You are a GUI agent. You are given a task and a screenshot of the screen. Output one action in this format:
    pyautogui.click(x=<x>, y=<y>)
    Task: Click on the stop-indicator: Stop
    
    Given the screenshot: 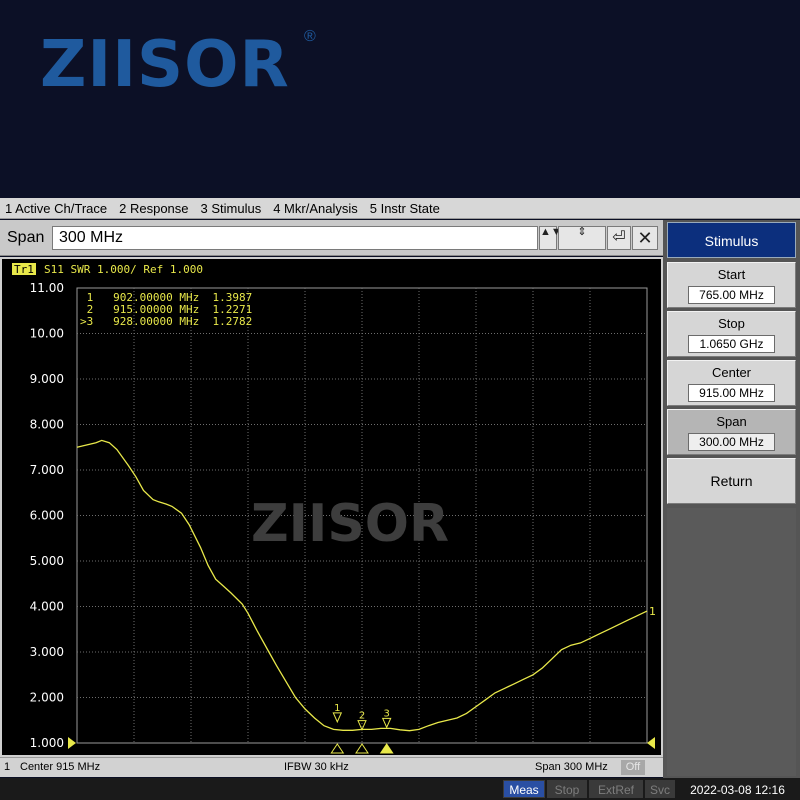 What is the action you would take?
    pyautogui.click(x=567, y=789)
    